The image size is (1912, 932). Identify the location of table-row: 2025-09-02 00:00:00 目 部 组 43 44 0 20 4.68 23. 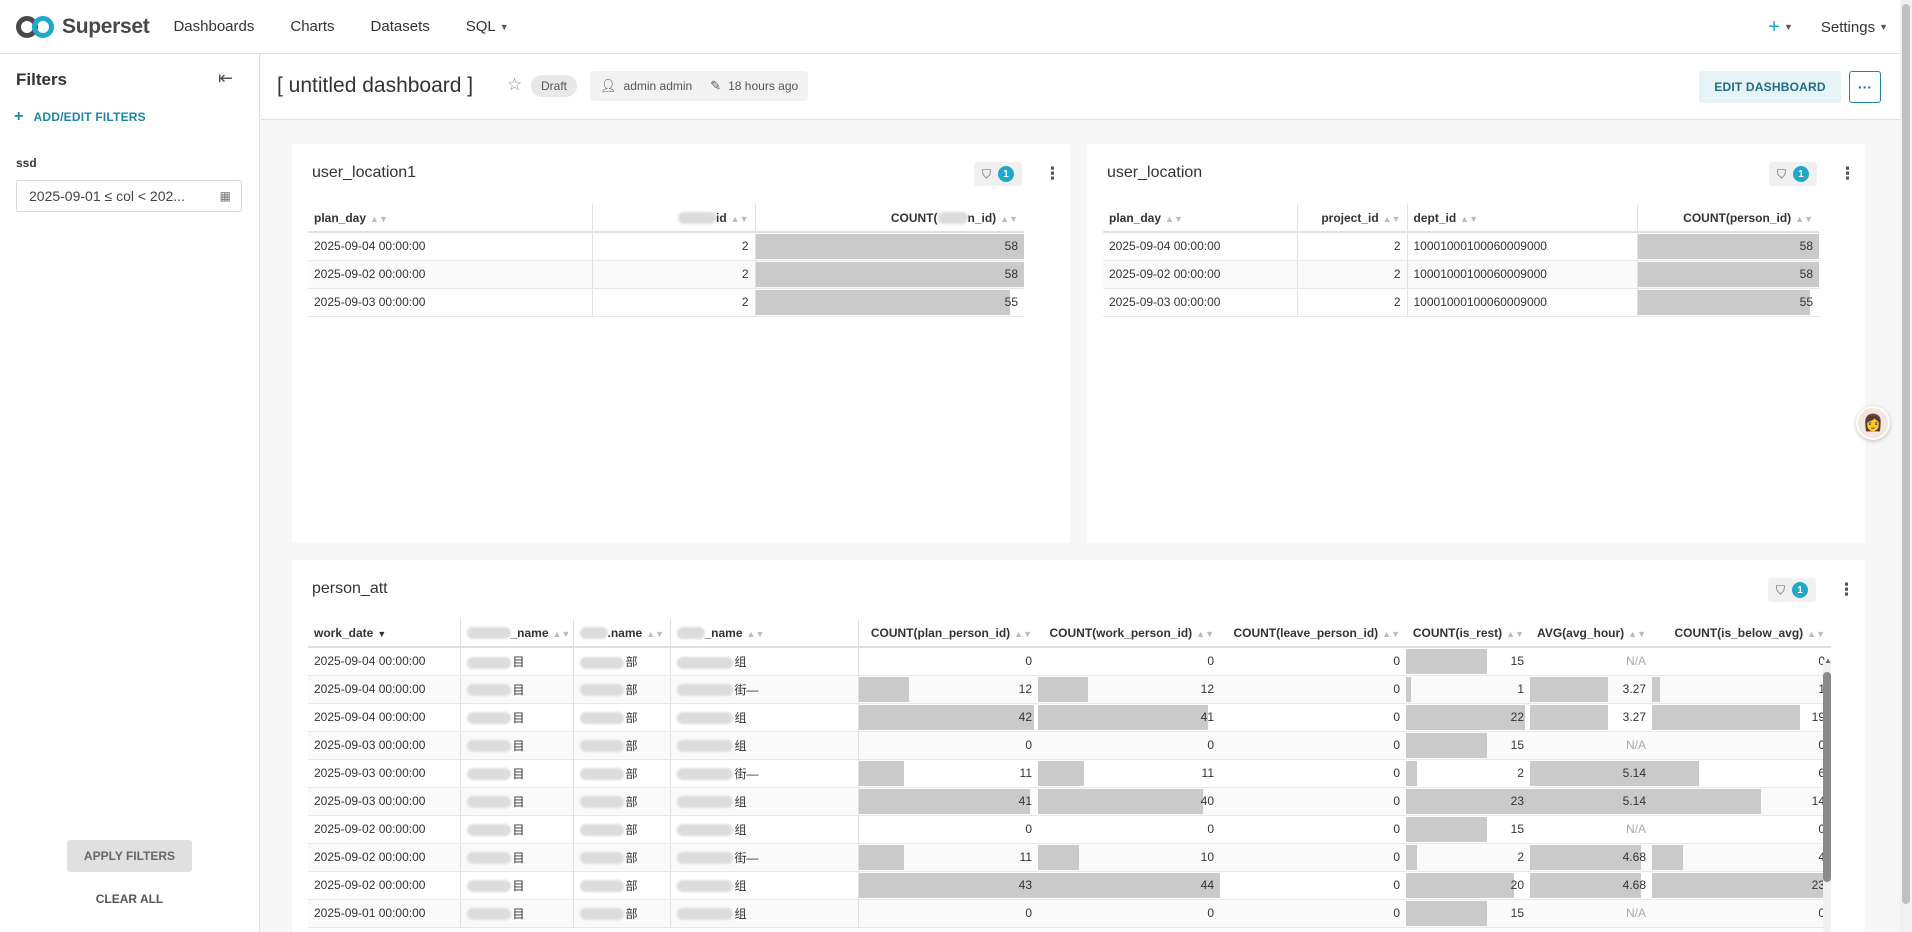
(1069, 885).